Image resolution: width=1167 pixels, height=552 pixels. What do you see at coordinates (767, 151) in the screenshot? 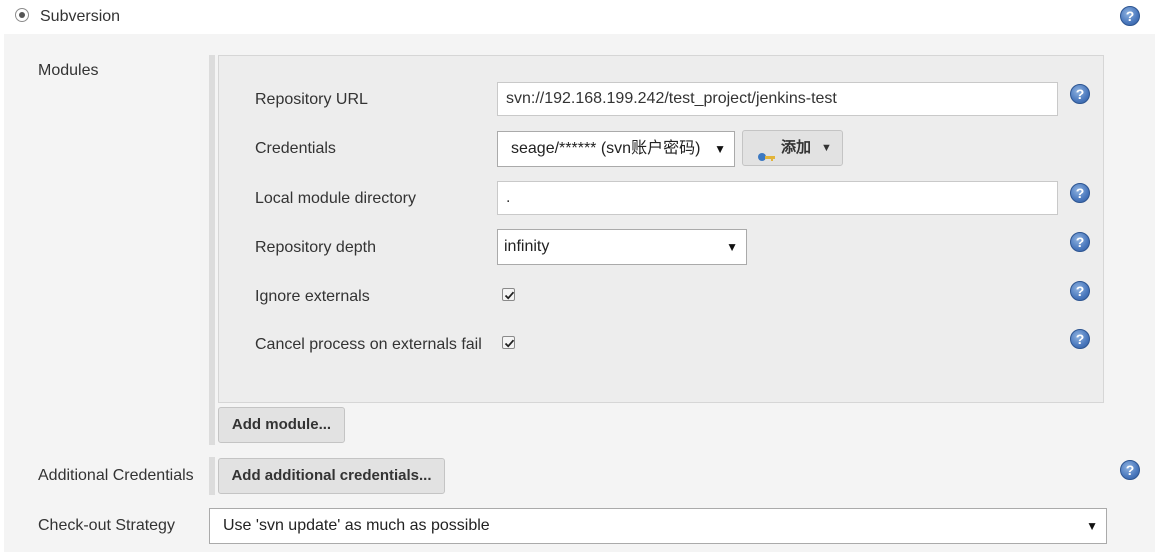
I see `key-icon` at bounding box center [767, 151].